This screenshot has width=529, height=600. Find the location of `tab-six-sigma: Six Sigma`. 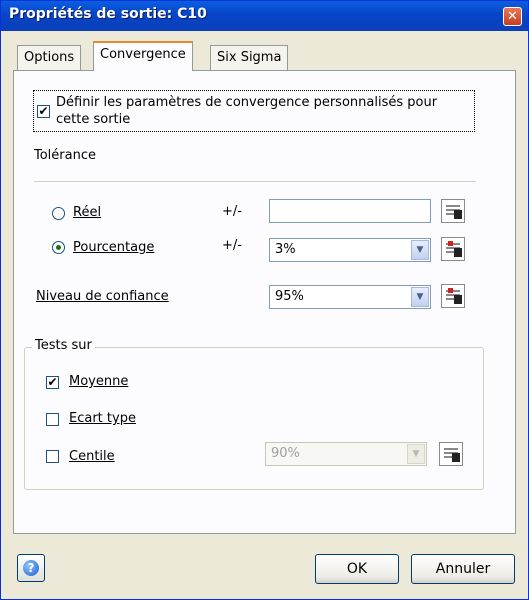

tab-six-sigma: Six Sigma is located at coordinates (249, 57).